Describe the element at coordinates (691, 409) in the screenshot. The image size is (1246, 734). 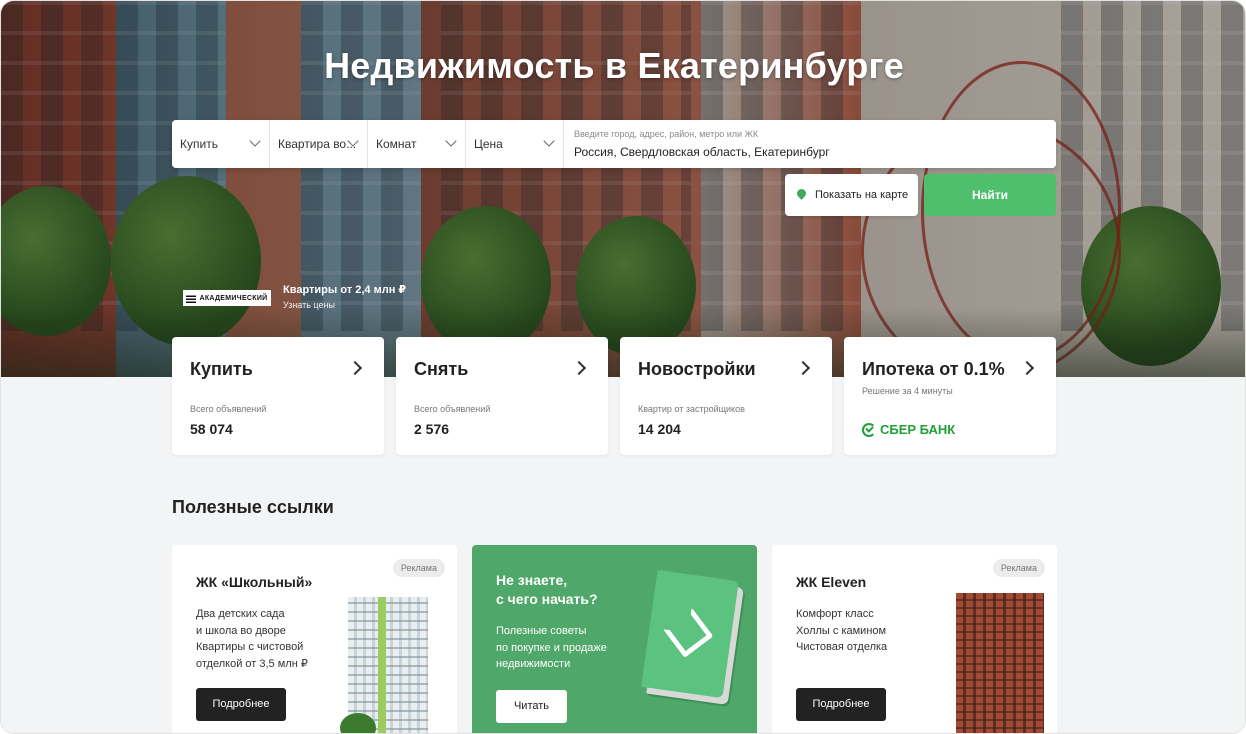
I see `category-label: Квартир от застройщиков` at that location.